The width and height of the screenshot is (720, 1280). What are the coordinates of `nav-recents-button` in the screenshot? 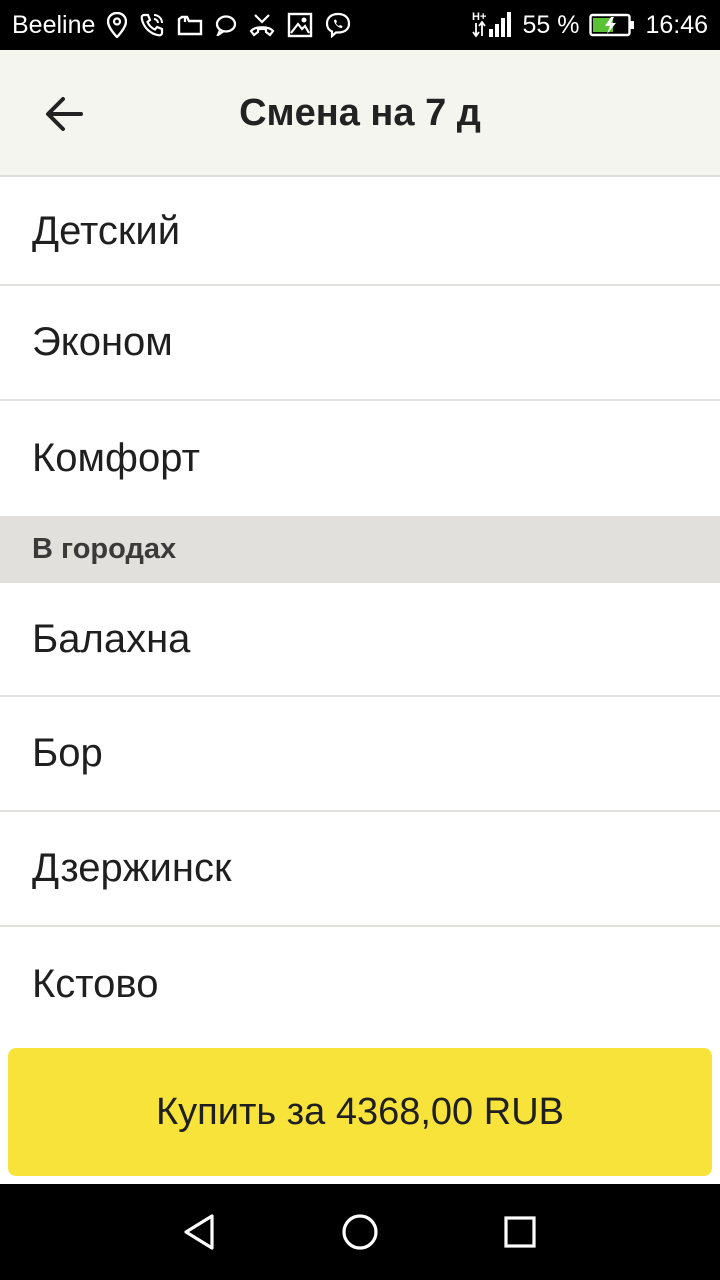 It's located at (520, 1232).